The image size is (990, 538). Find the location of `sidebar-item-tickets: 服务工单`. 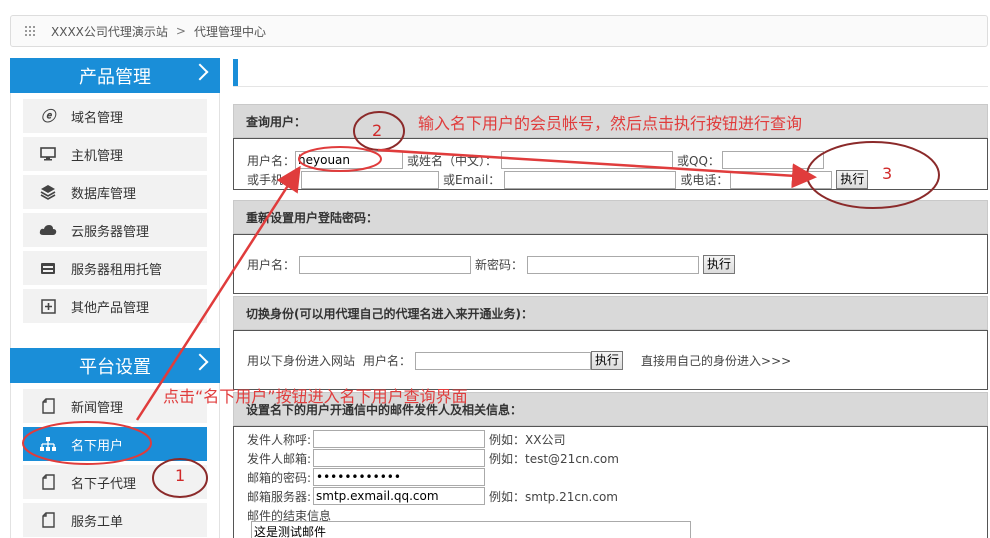

sidebar-item-tickets: 服务工单 is located at coordinates (115, 520).